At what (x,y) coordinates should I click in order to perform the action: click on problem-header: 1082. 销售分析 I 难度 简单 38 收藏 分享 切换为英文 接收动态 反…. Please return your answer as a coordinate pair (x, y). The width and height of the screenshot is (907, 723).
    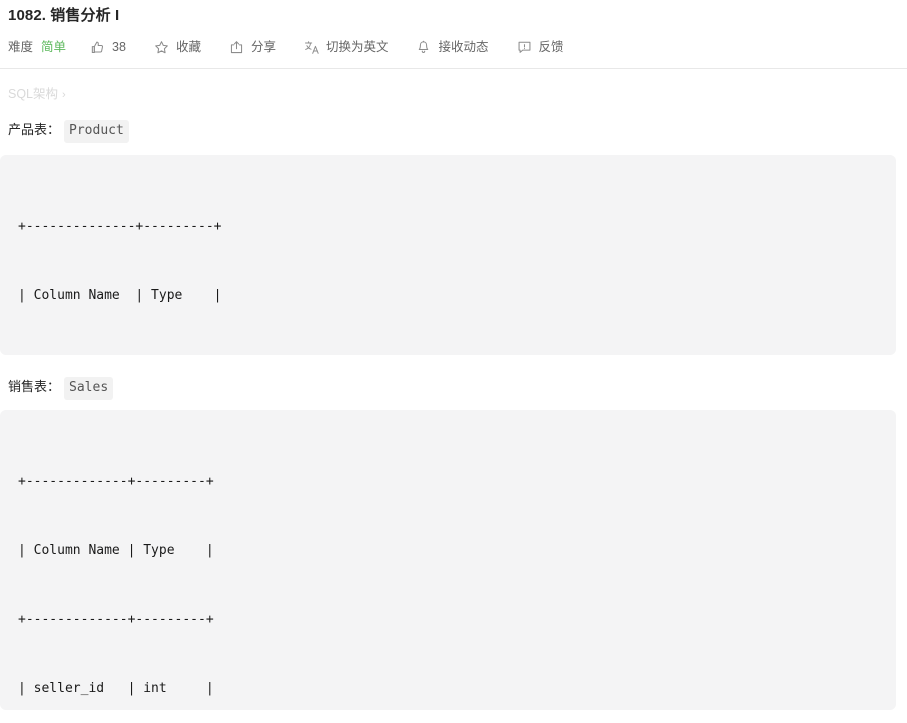
    Looking at the image, I should click on (453, 31).